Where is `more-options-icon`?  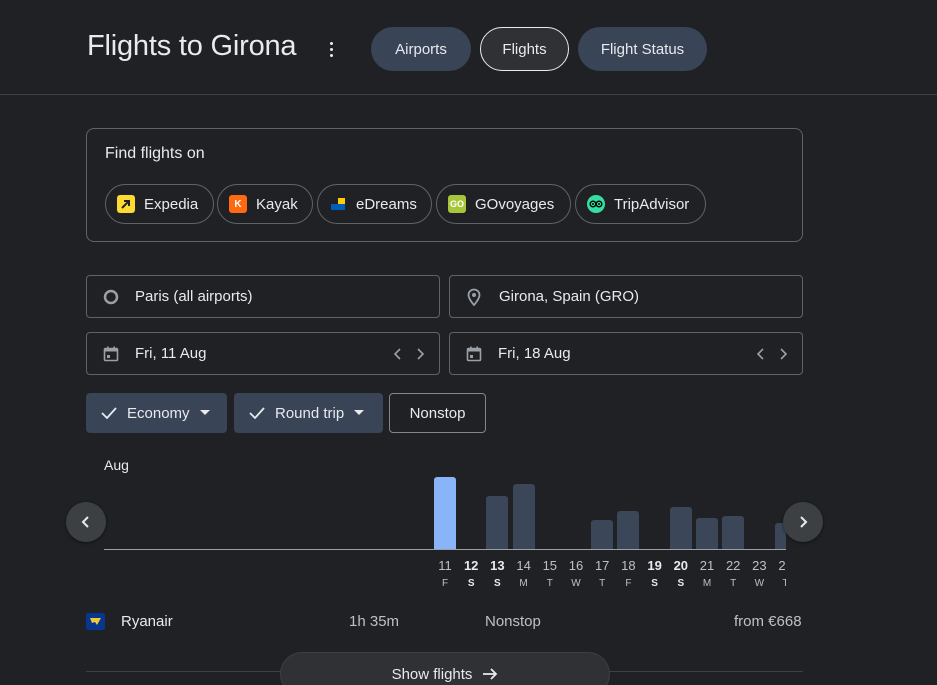
more-options-icon is located at coordinates (331, 49).